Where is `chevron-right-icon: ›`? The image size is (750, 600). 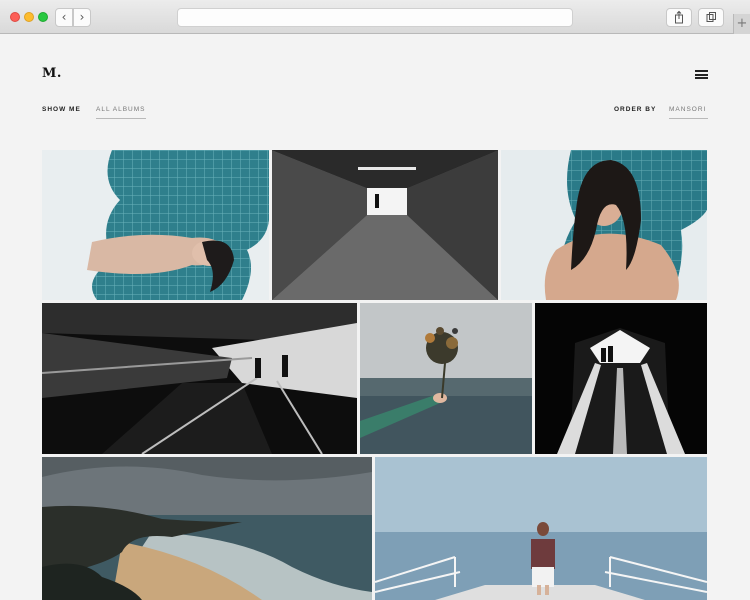
chevron-right-icon: › is located at coordinates (82, 17).